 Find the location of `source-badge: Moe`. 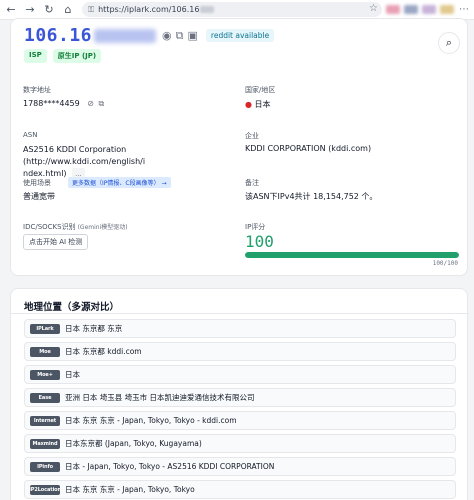

source-badge: Moe is located at coordinates (45, 351).